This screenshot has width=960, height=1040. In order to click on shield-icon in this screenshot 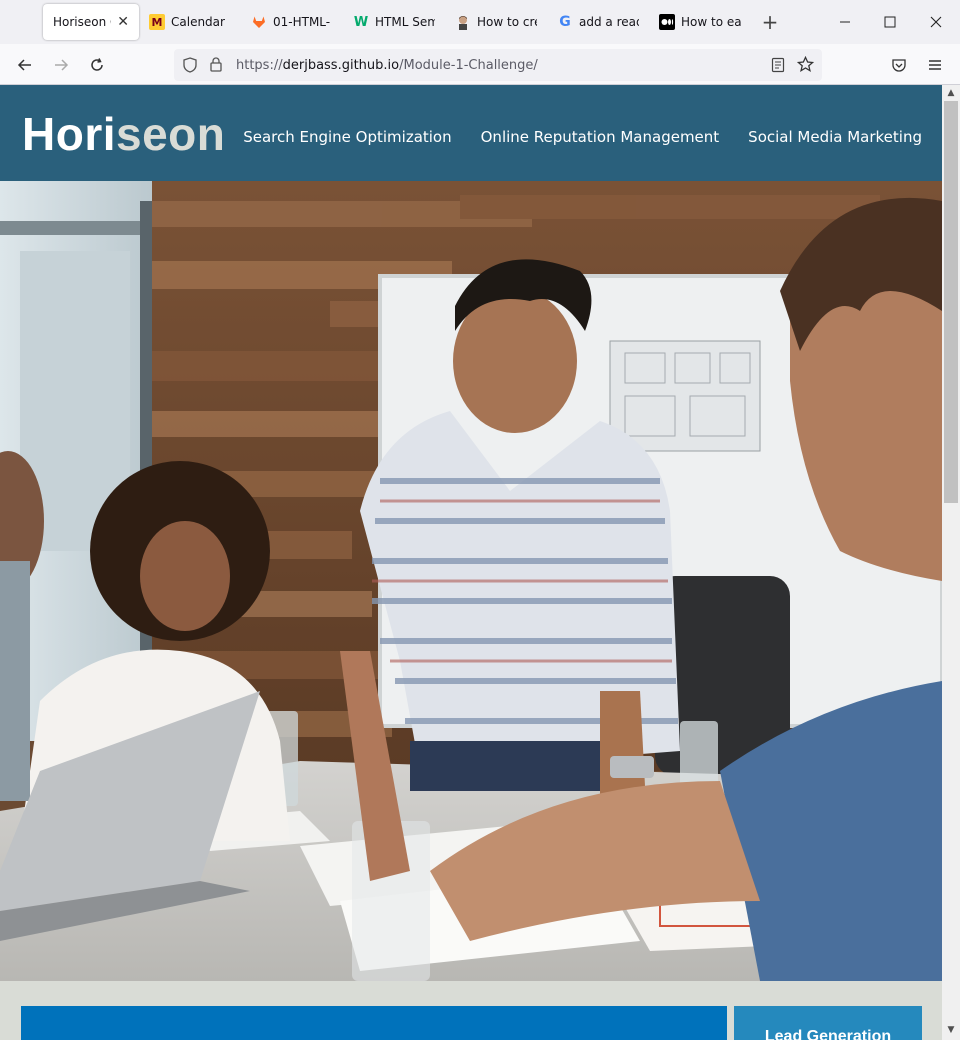, I will do `click(190, 67)`.